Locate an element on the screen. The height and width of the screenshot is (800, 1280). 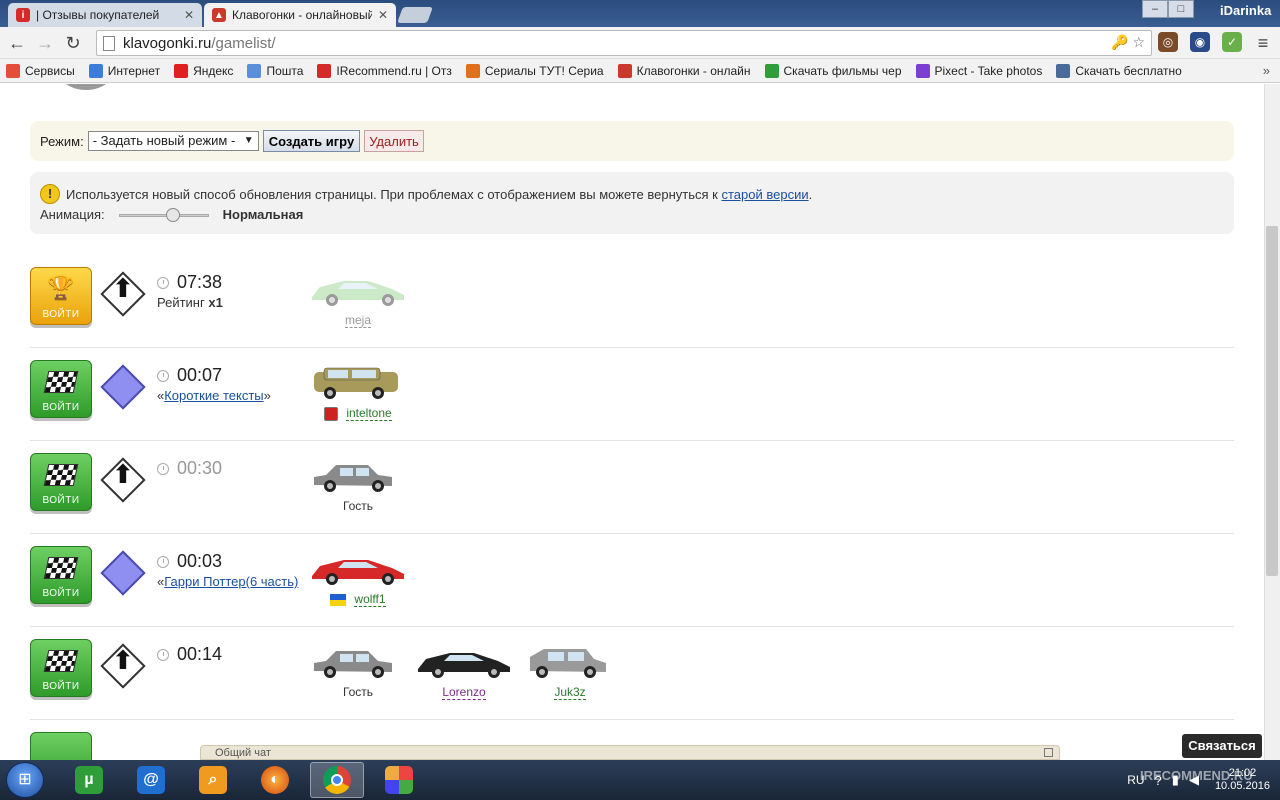
expand-icon is located at coordinates (1048, 752).